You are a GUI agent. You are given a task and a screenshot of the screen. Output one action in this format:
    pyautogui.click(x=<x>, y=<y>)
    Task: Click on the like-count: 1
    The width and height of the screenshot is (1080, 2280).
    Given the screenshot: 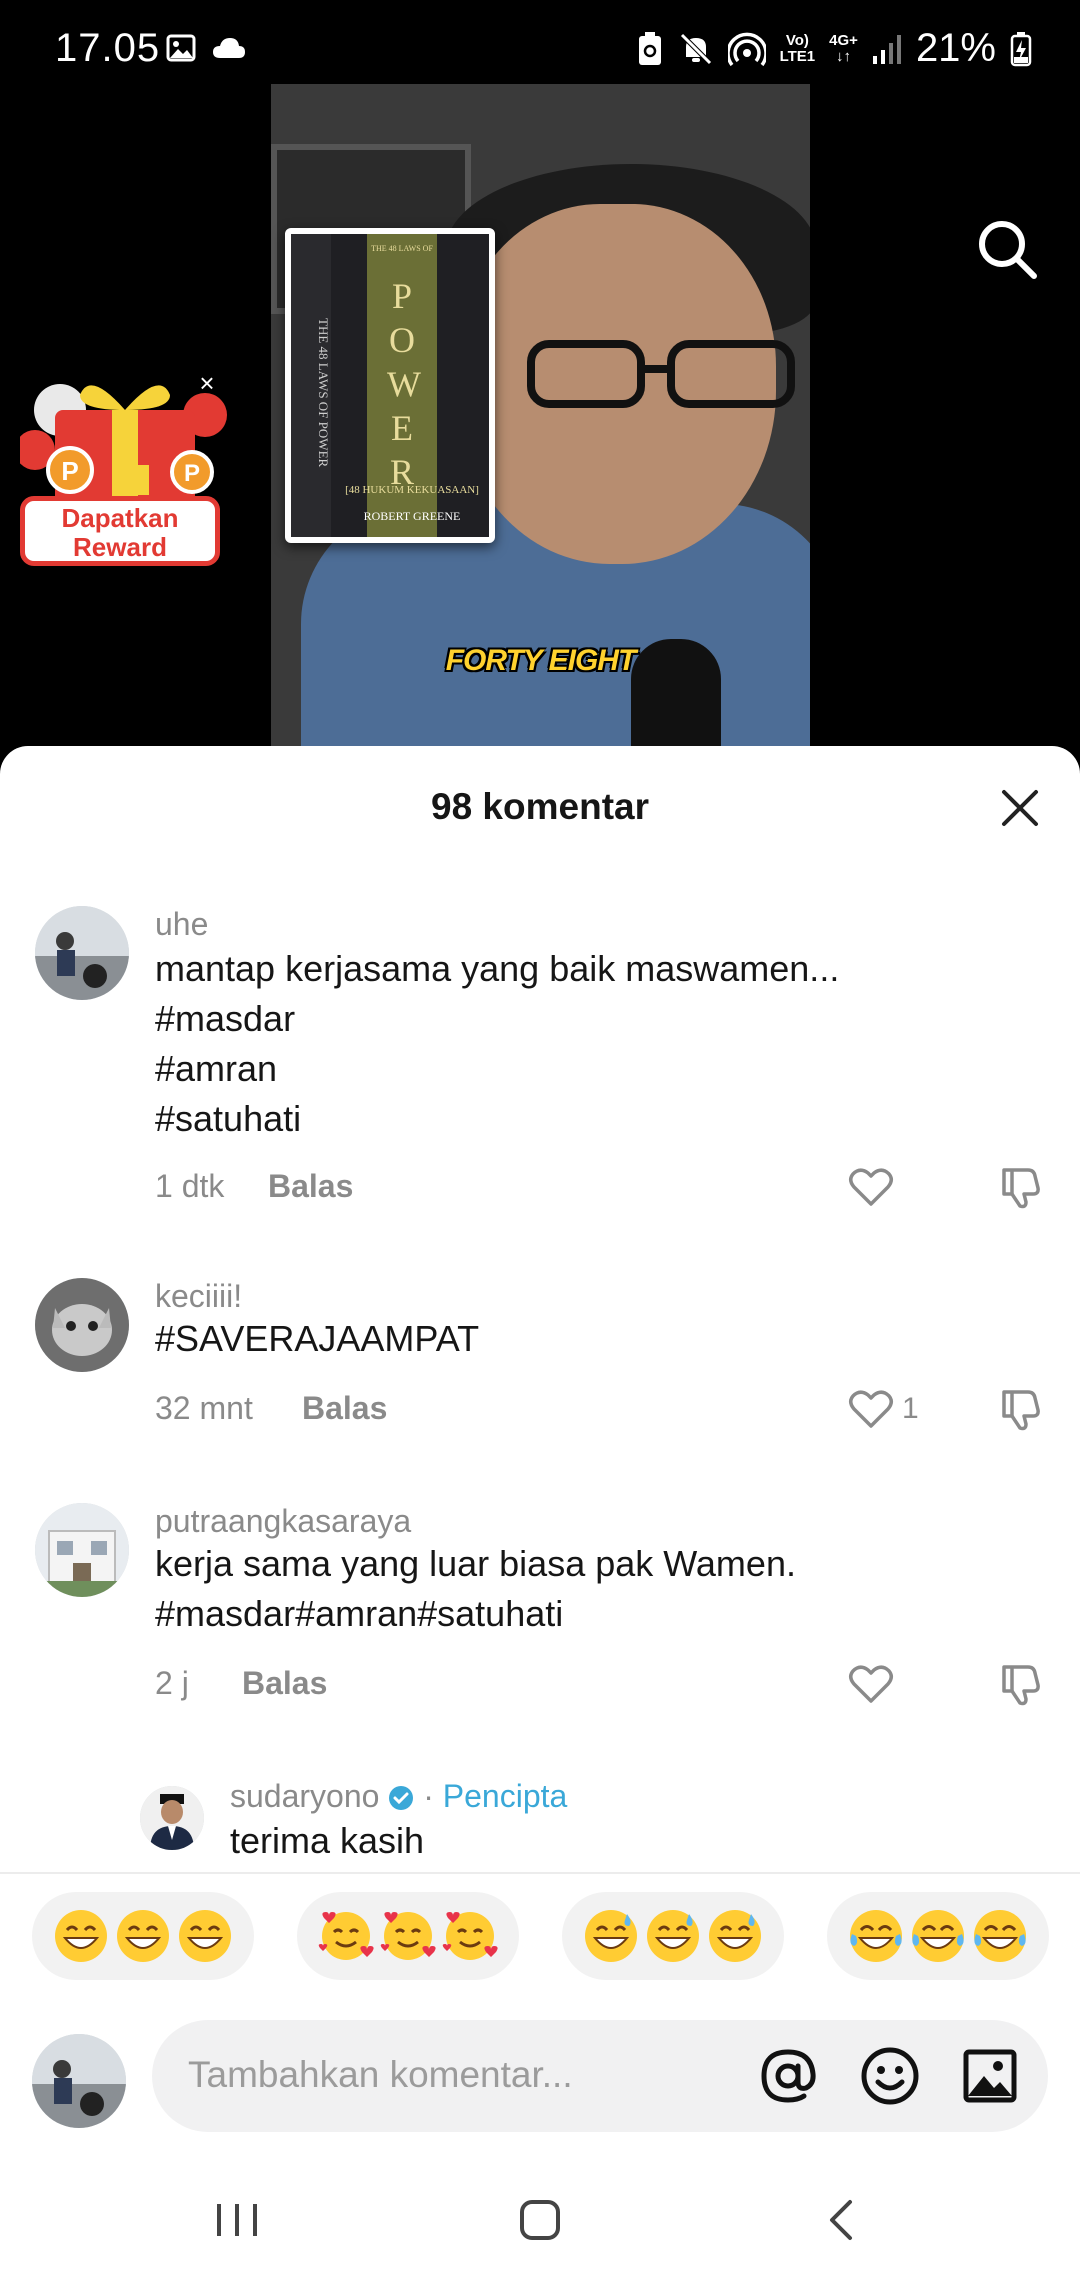 What is the action you would take?
    pyautogui.click(x=910, y=1408)
    